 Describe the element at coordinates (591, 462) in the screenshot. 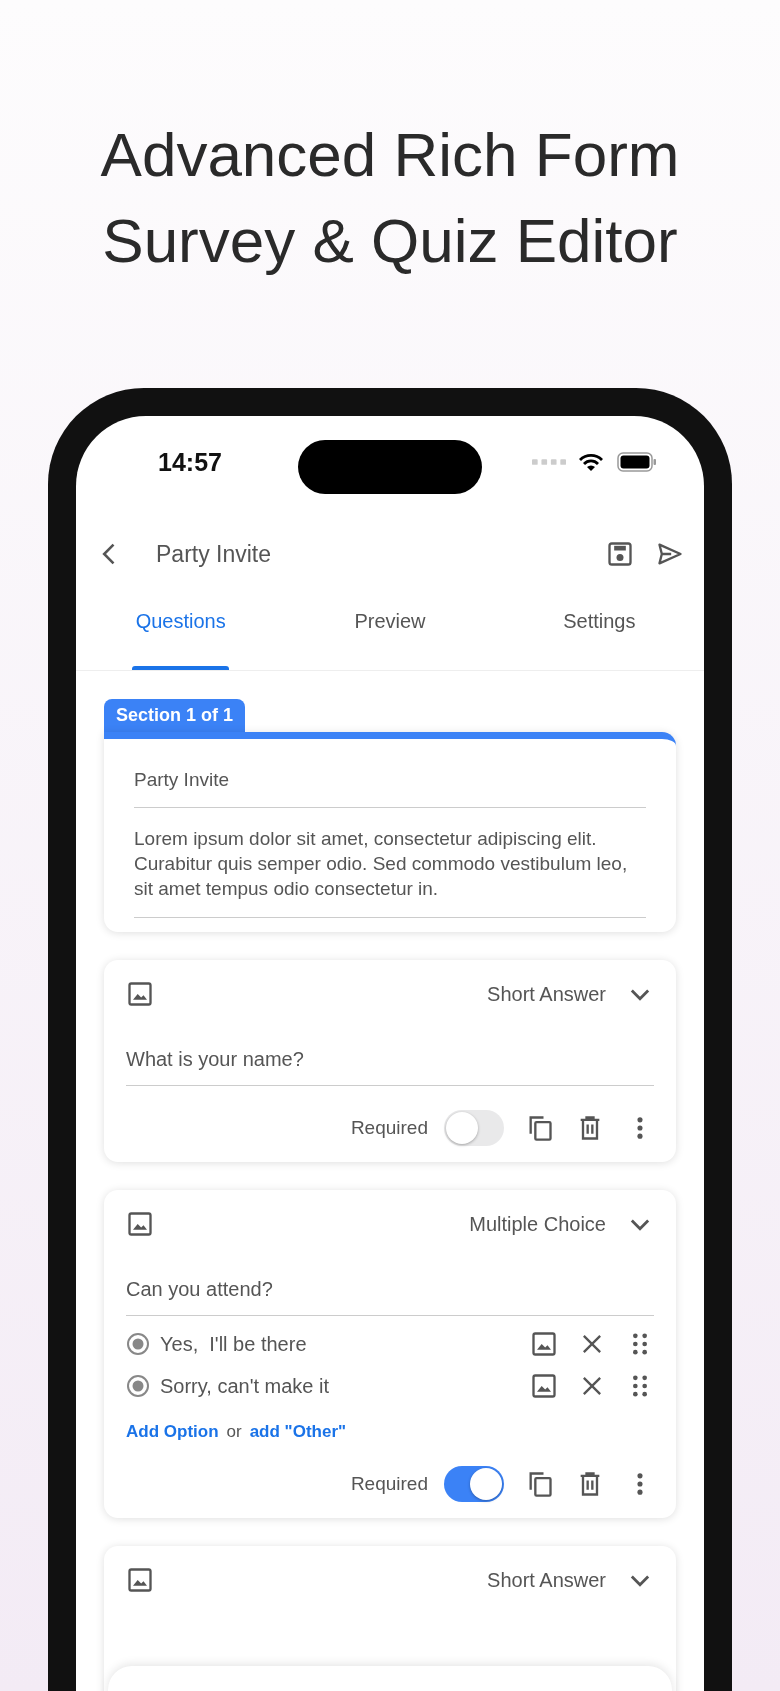

I see `wifi-icon` at that location.